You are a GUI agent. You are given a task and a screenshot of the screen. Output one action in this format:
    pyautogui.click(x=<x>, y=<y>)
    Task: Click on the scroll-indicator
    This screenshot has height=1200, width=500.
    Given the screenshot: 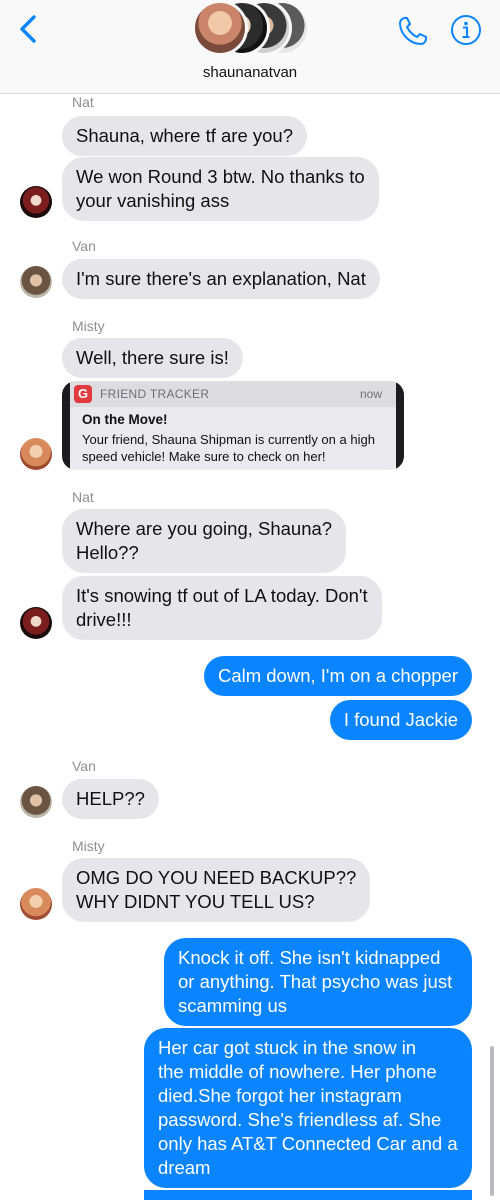 What is the action you would take?
    pyautogui.click(x=492, y=1121)
    